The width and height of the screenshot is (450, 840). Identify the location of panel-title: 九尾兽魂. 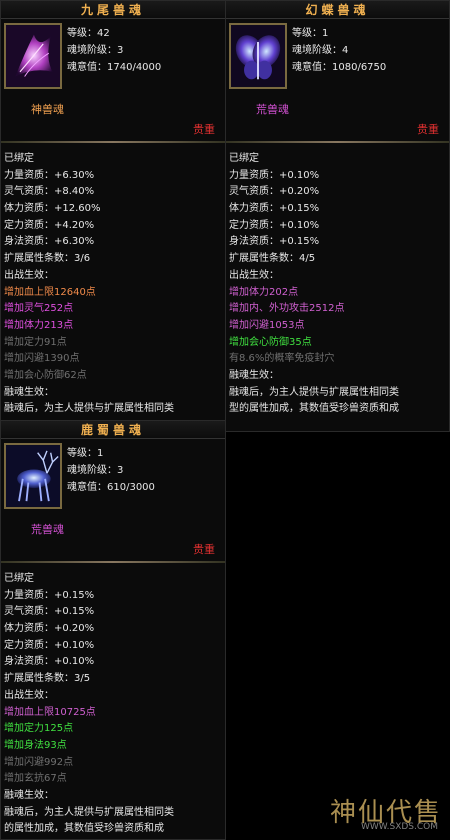
(112, 10).